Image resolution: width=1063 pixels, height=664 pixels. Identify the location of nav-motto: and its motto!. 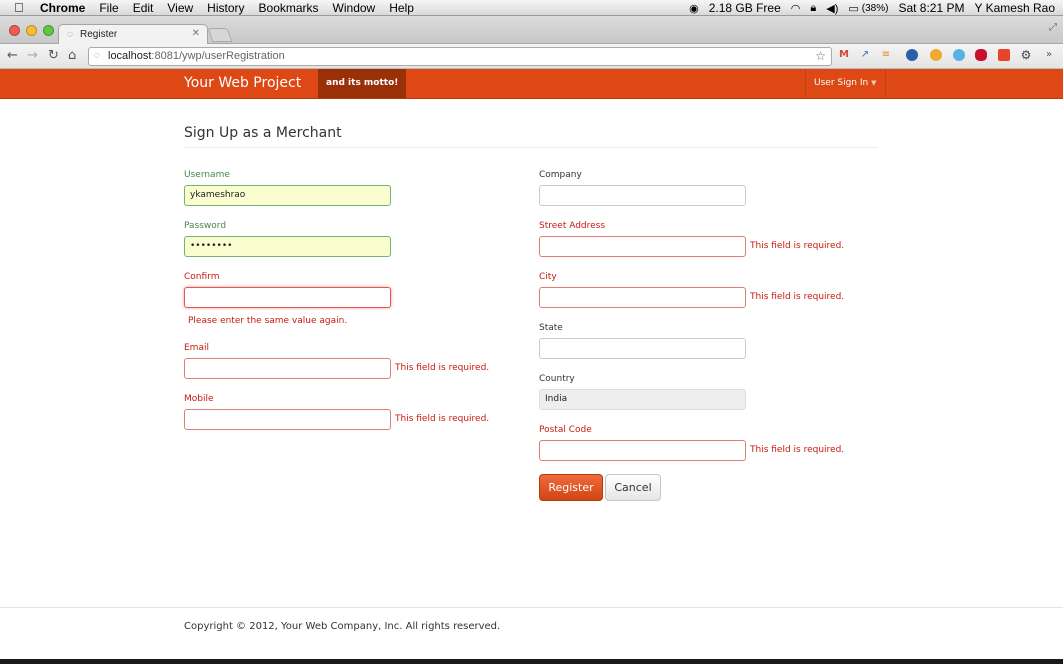
(362, 83).